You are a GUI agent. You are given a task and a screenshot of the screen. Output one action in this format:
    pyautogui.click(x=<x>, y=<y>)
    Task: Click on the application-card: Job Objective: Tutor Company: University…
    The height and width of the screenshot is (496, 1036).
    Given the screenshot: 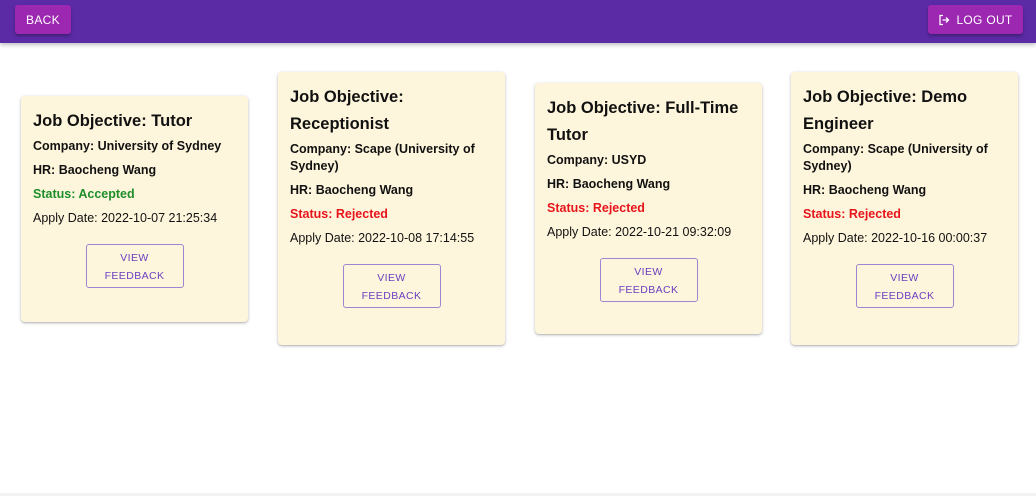 What is the action you would take?
    pyautogui.click(x=134, y=209)
    